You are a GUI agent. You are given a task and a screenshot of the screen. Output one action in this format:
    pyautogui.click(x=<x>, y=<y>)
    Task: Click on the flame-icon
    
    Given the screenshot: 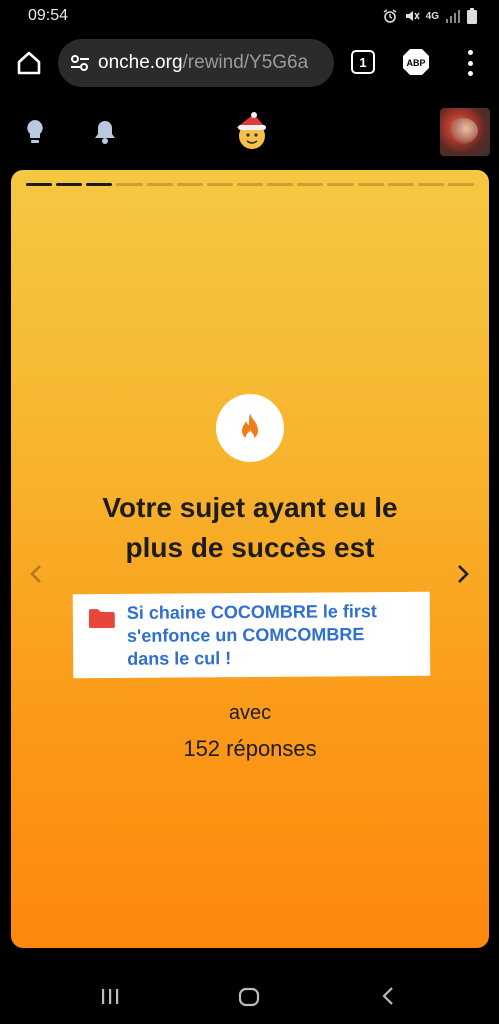 What is the action you would take?
    pyautogui.click(x=250, y=427)
    